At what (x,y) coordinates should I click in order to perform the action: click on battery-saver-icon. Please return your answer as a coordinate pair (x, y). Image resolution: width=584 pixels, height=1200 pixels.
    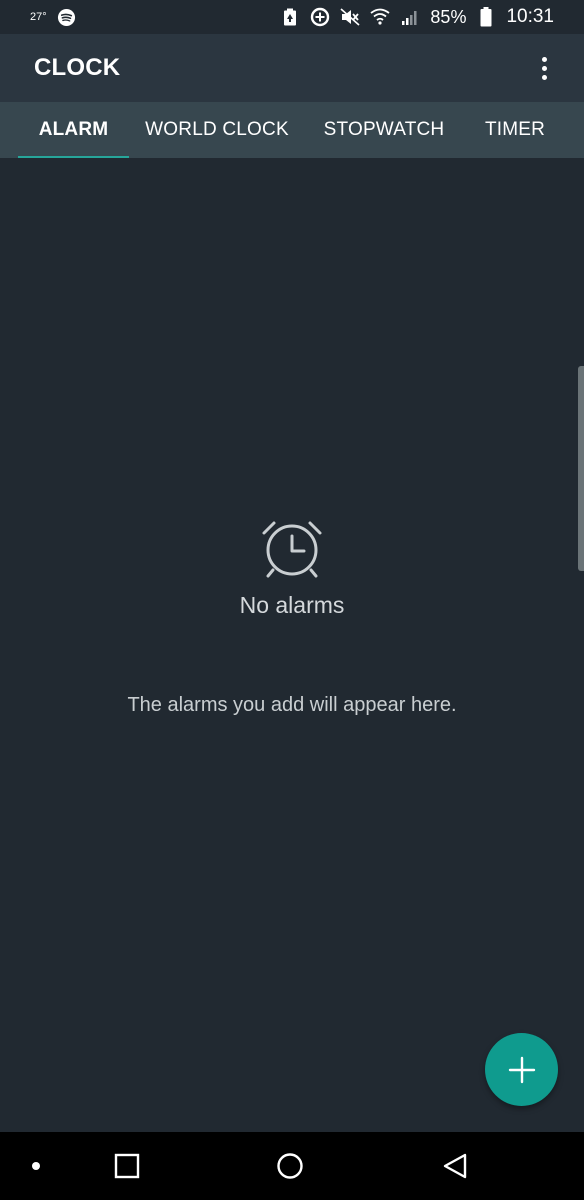
    Looking at the image, I should click on (290, 17).